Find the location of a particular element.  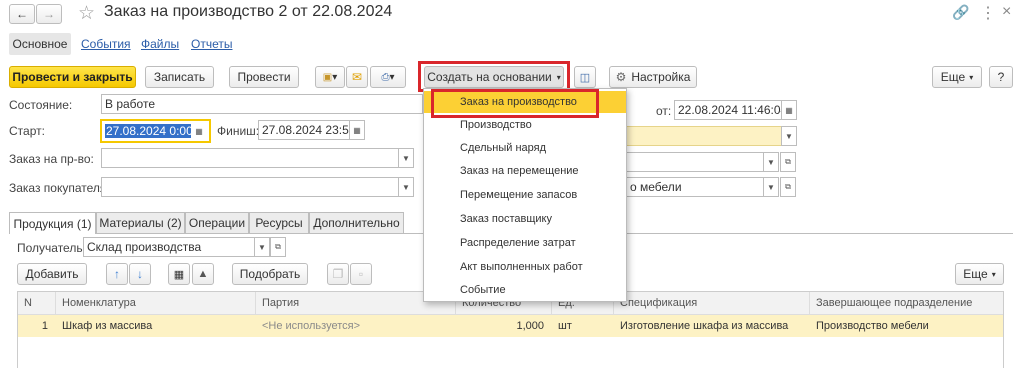

cell-qty: 1,000 is located at coordinates (530, 326).